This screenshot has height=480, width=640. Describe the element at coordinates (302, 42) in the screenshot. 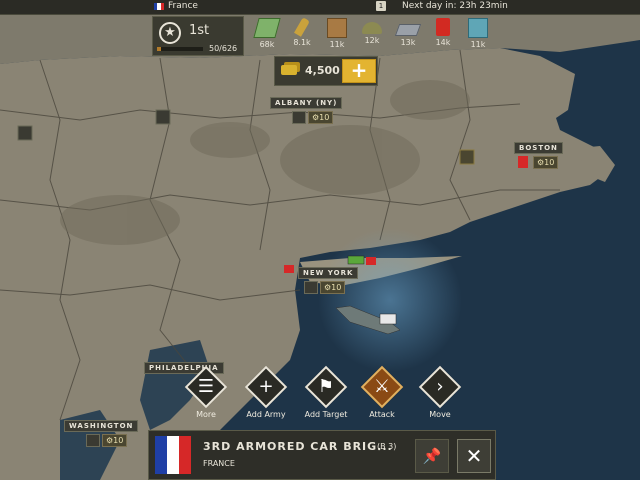

I see `resource-ammo-value: 8.1k` at that location.